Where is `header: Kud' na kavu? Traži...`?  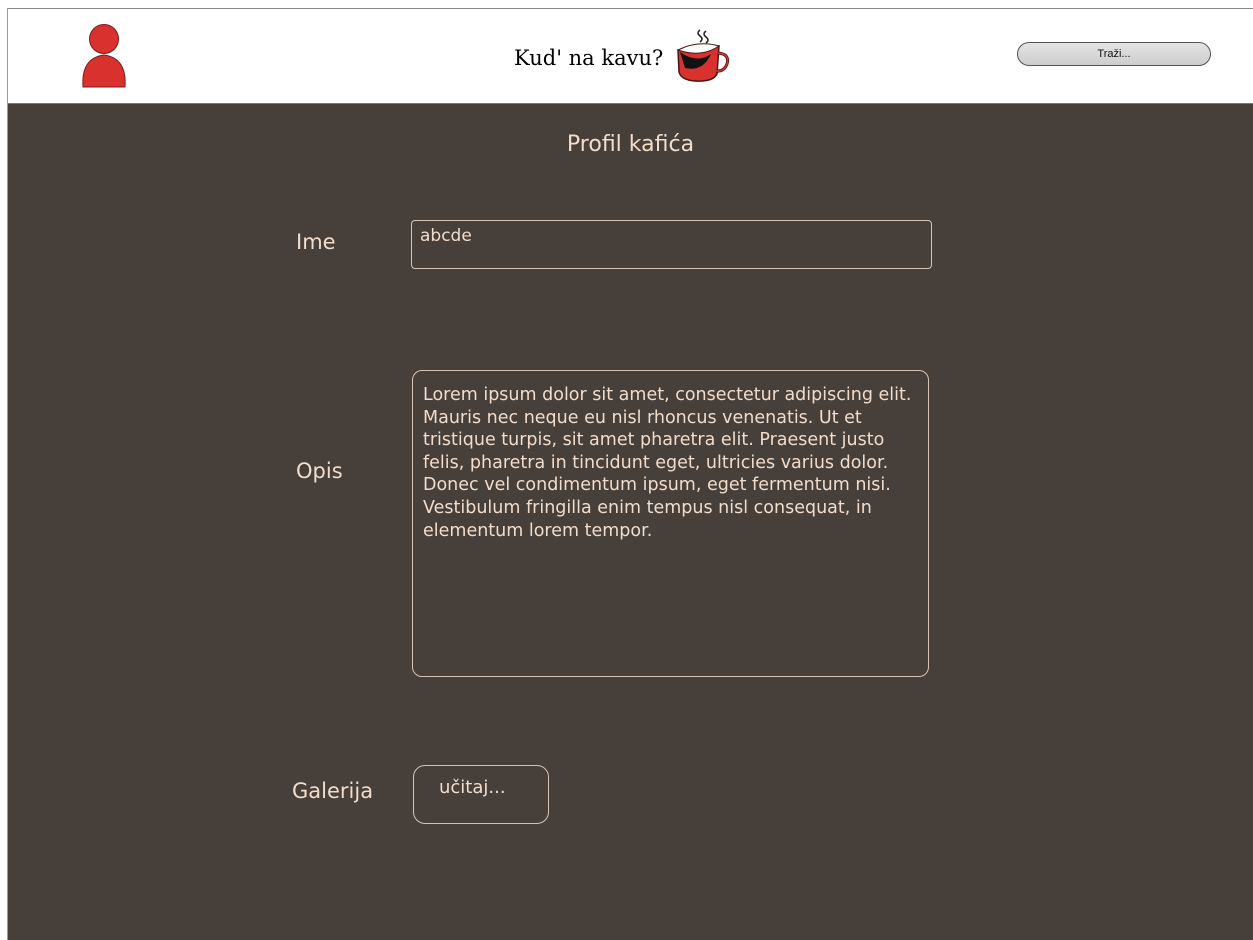 header: Kud' na kavu? Traži... is located at coordinates (630, 56).